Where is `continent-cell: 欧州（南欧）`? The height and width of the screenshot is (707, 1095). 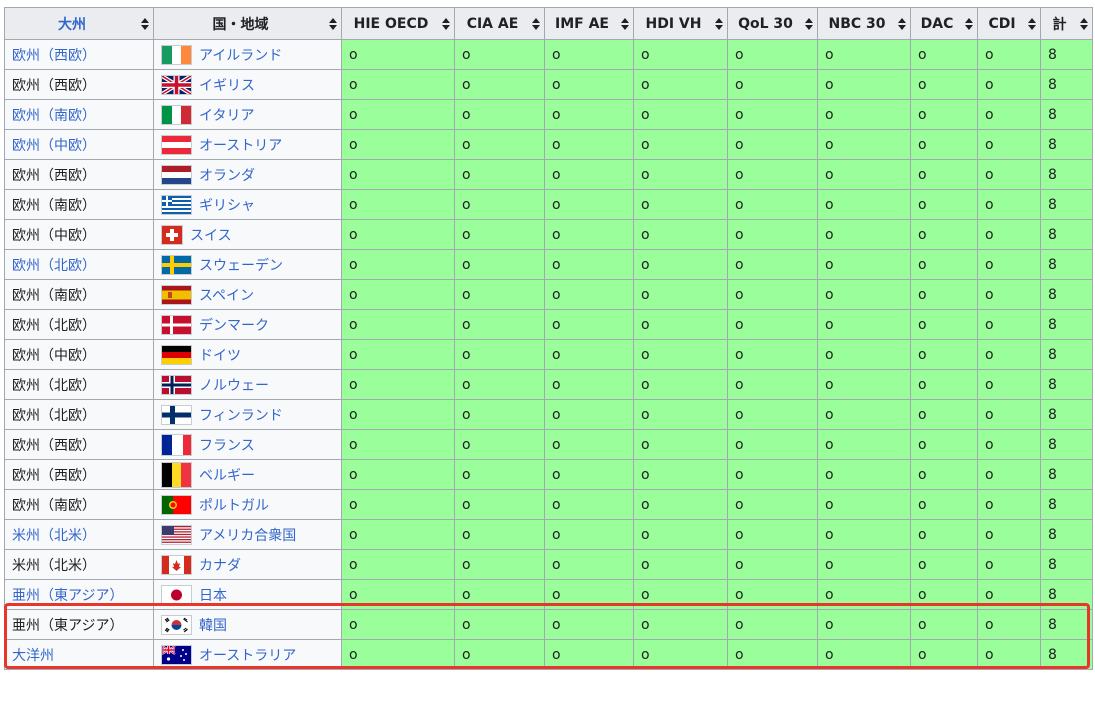
continent-cell: 欧州（南欧） is located at coordinates (79, 114).